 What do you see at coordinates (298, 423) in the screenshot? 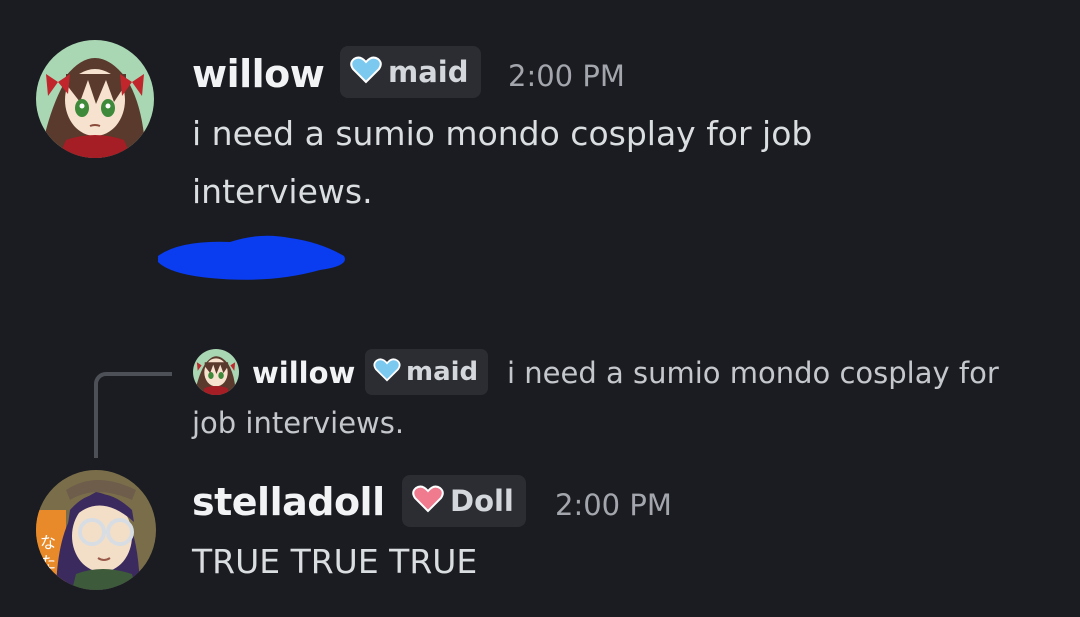
I see `reply-preview-line-2: job interviews.` at bounding box center [298, 423].